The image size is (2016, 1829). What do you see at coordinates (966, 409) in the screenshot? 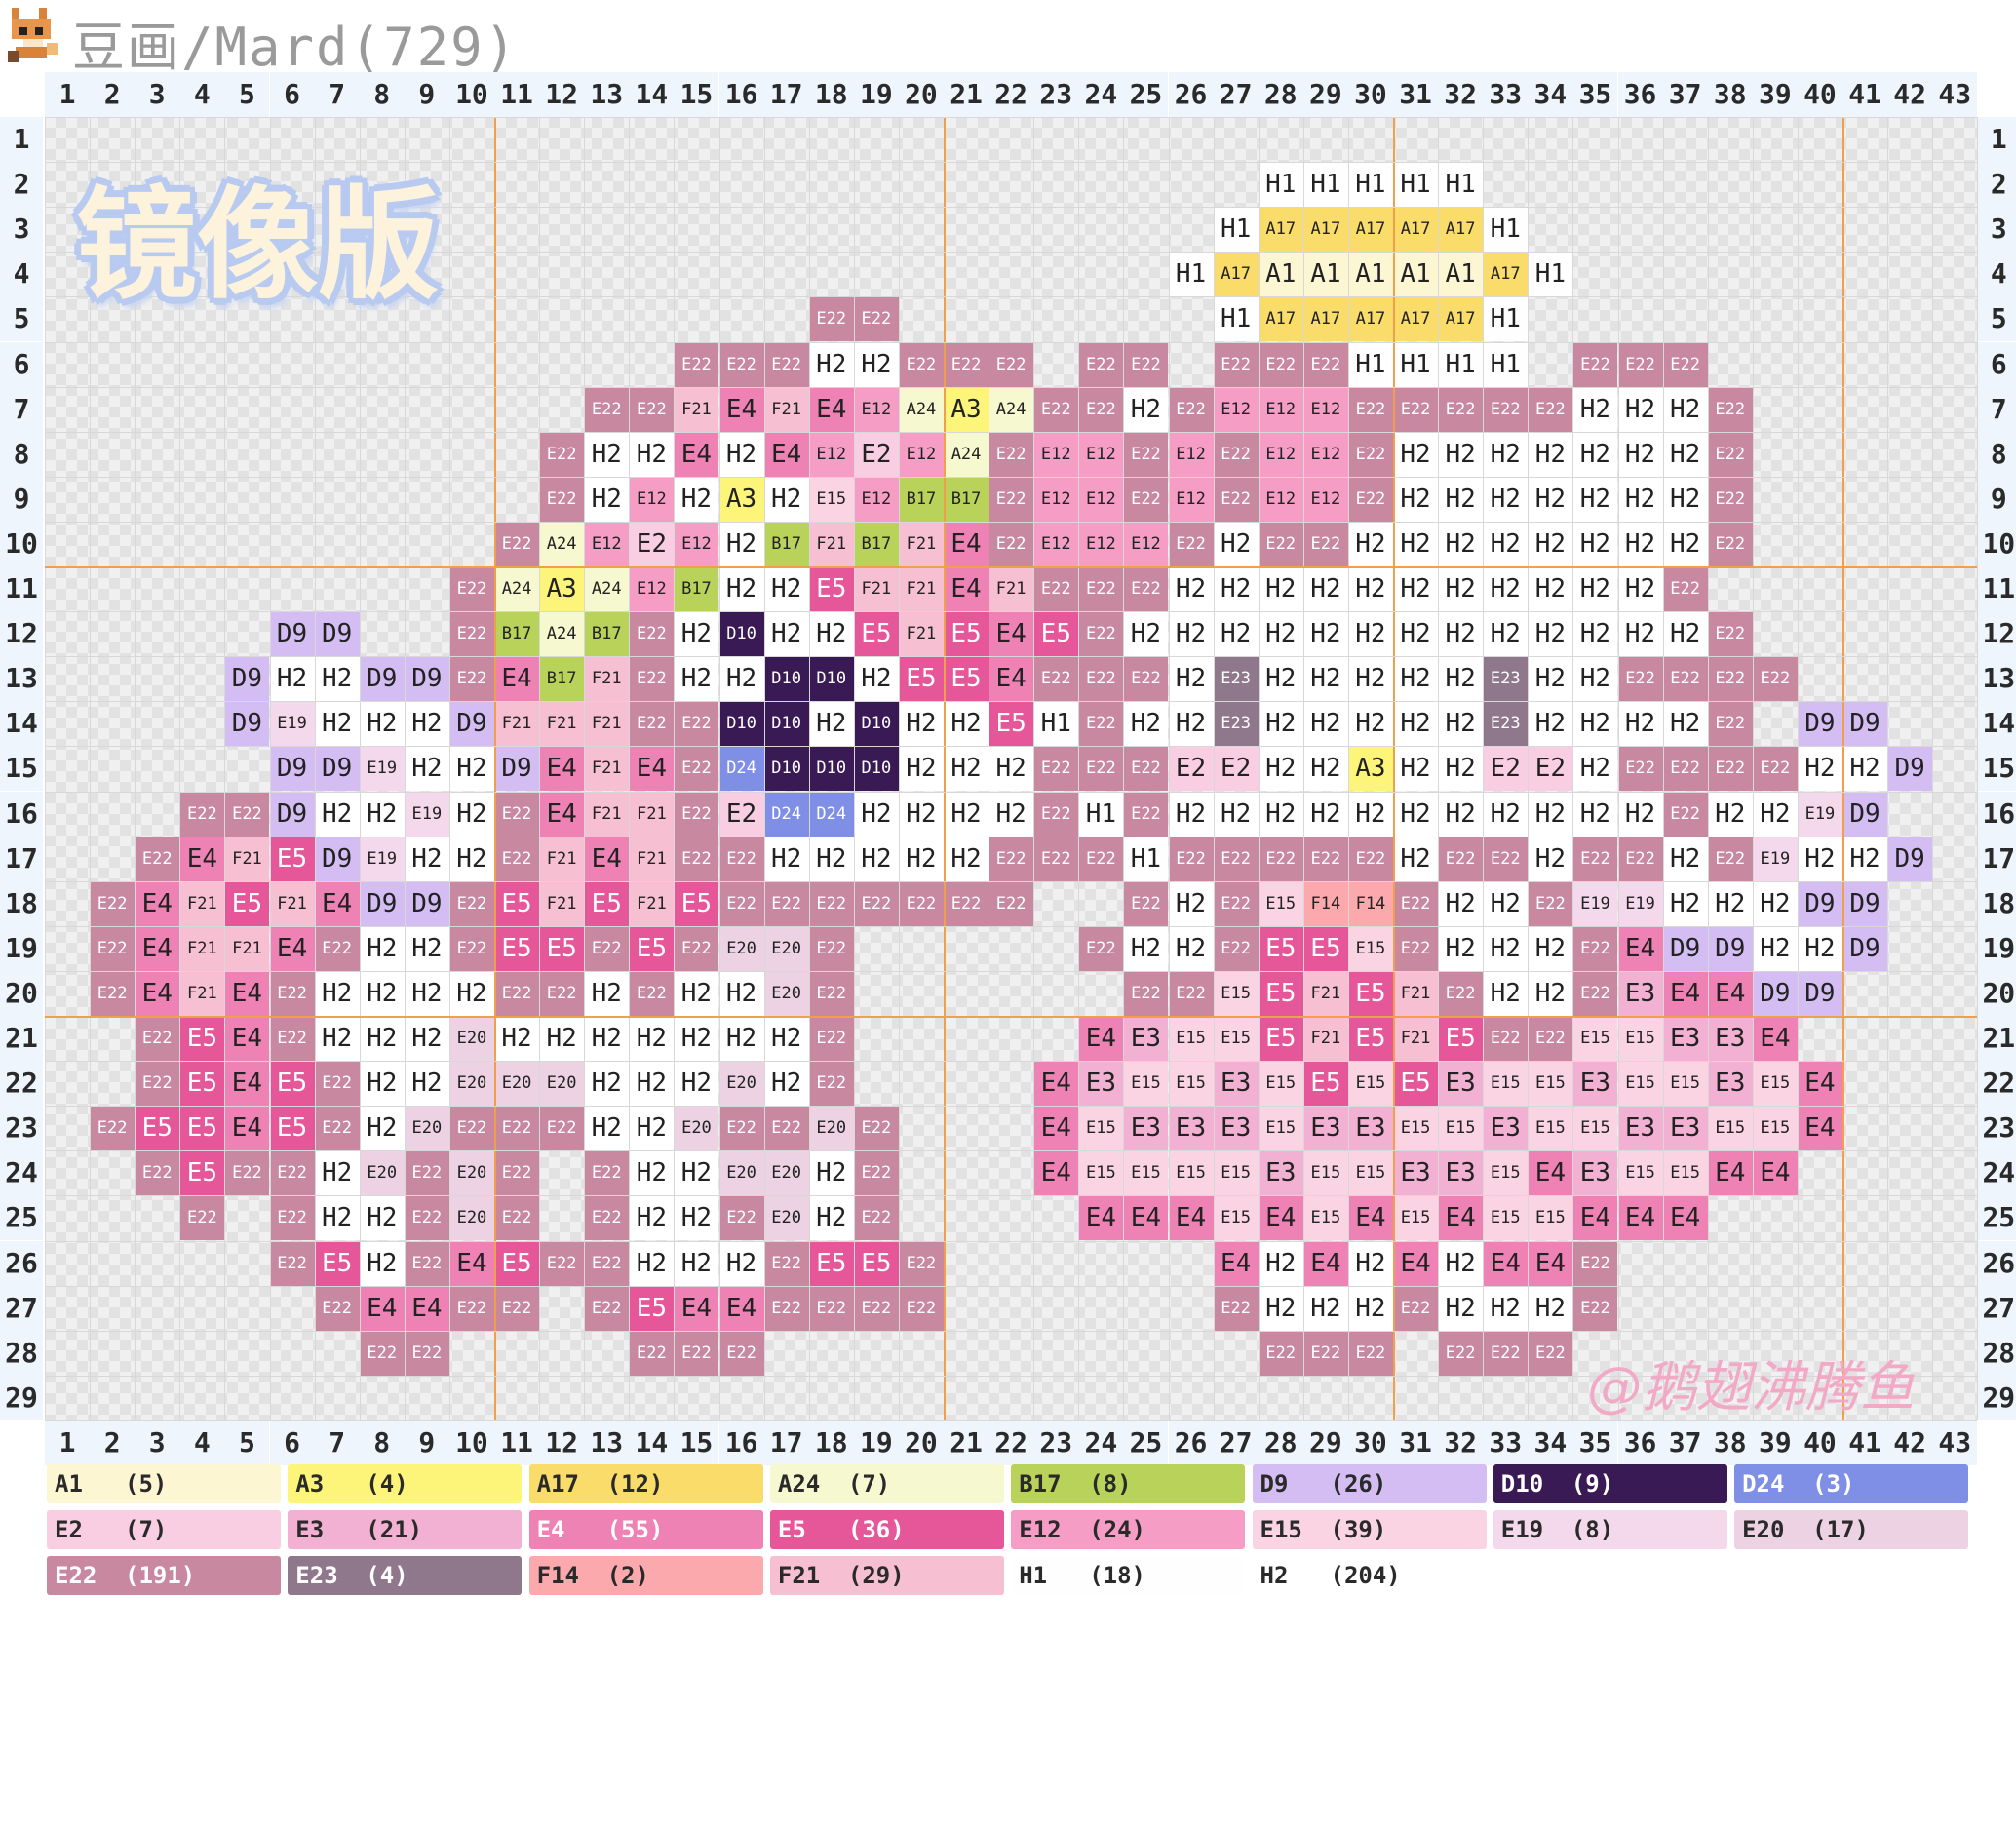
I see `bead-cell: A3` at bounding box center [966, 409].